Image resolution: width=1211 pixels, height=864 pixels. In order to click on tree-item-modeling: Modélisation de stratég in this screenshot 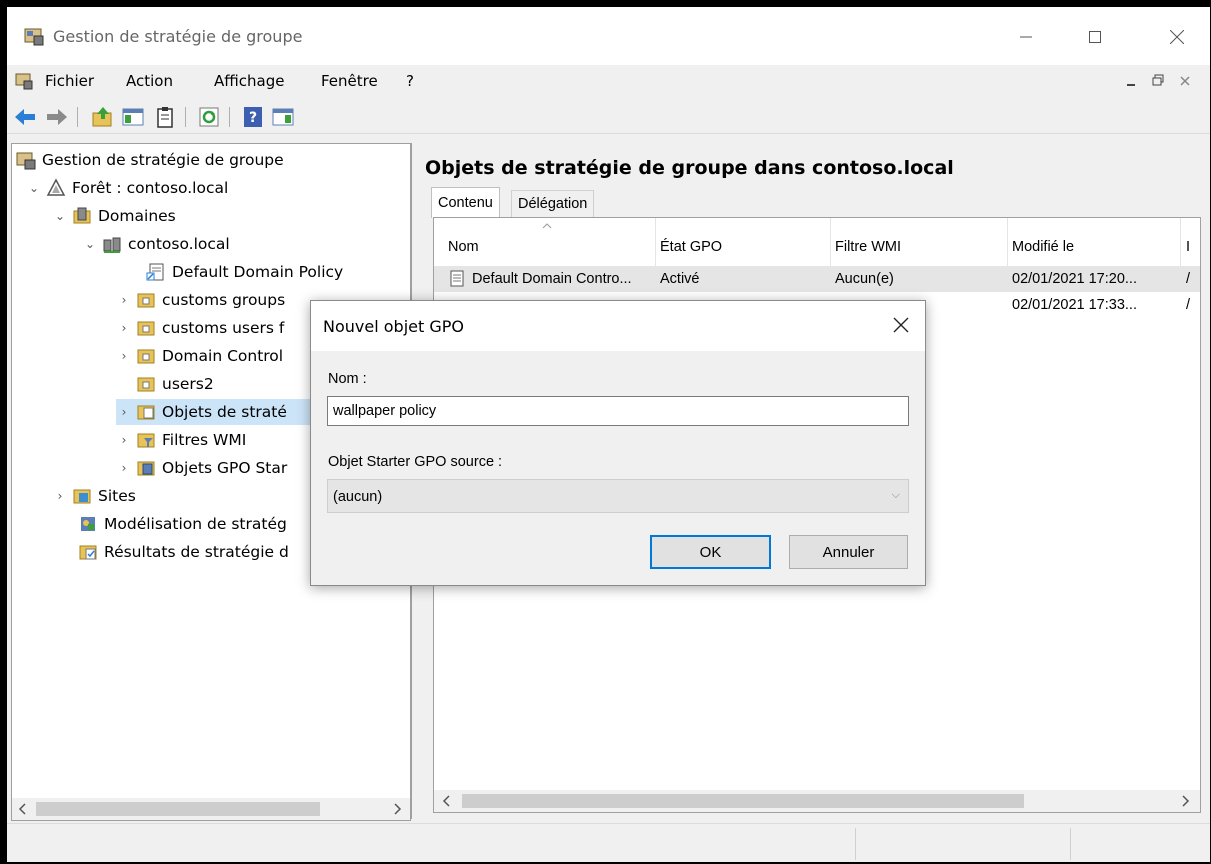, I will do `click(182, 524)`.